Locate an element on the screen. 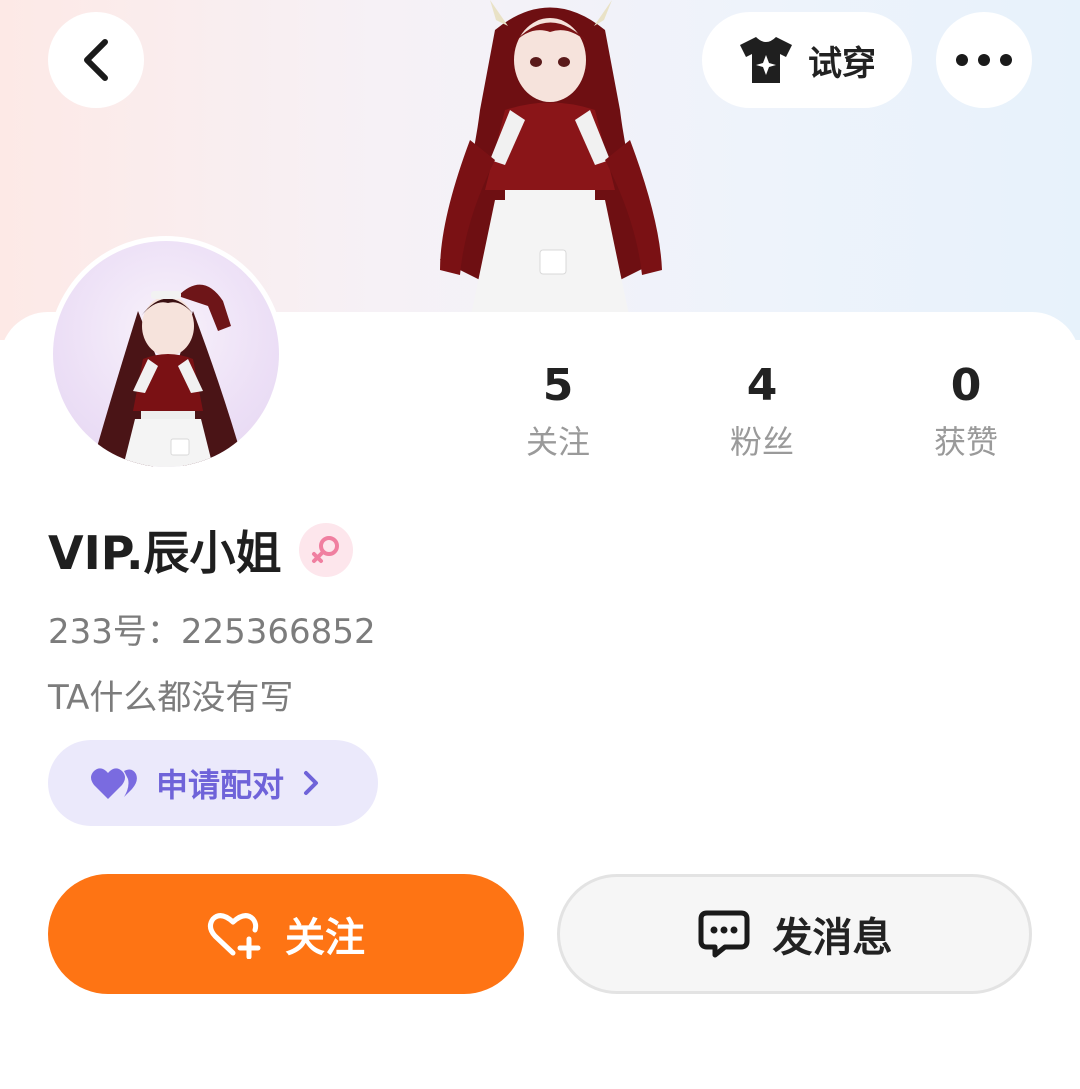 The image size is (1080, 1089). send-message-button: 发消息 is located at coordinates (794, 934).